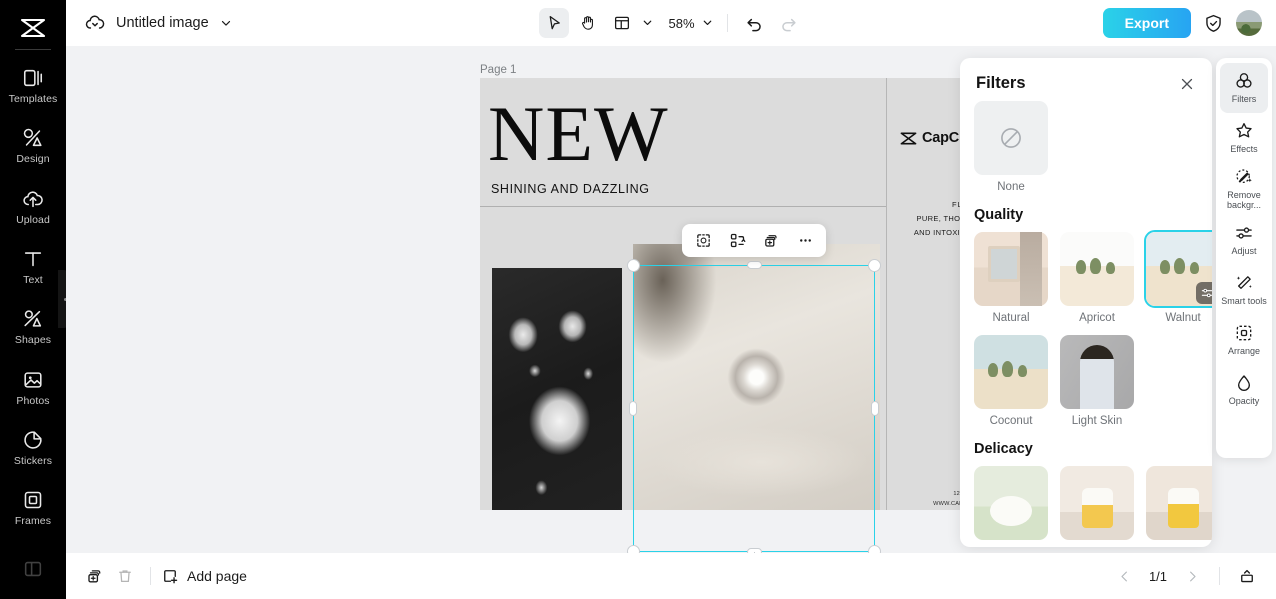 The height and width of the screenshot is (599, 1276). I want to click on filter-item-none: None, so click(1011, 147).